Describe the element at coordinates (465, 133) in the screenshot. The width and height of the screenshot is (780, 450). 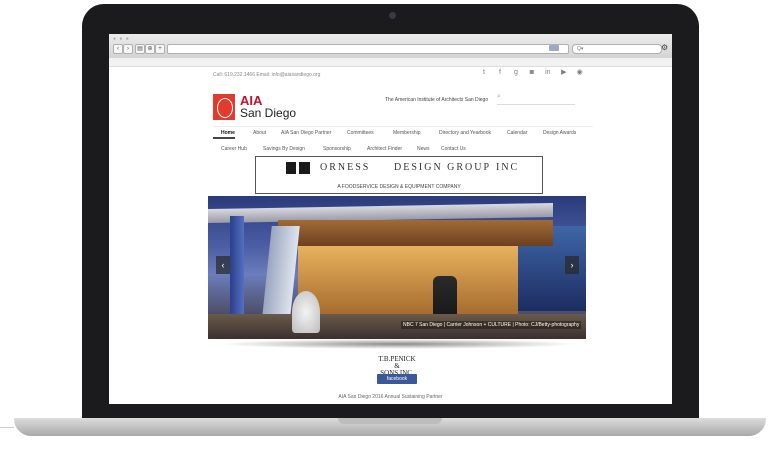
I see `nav-directory: Directory and Yearbook` at that location.